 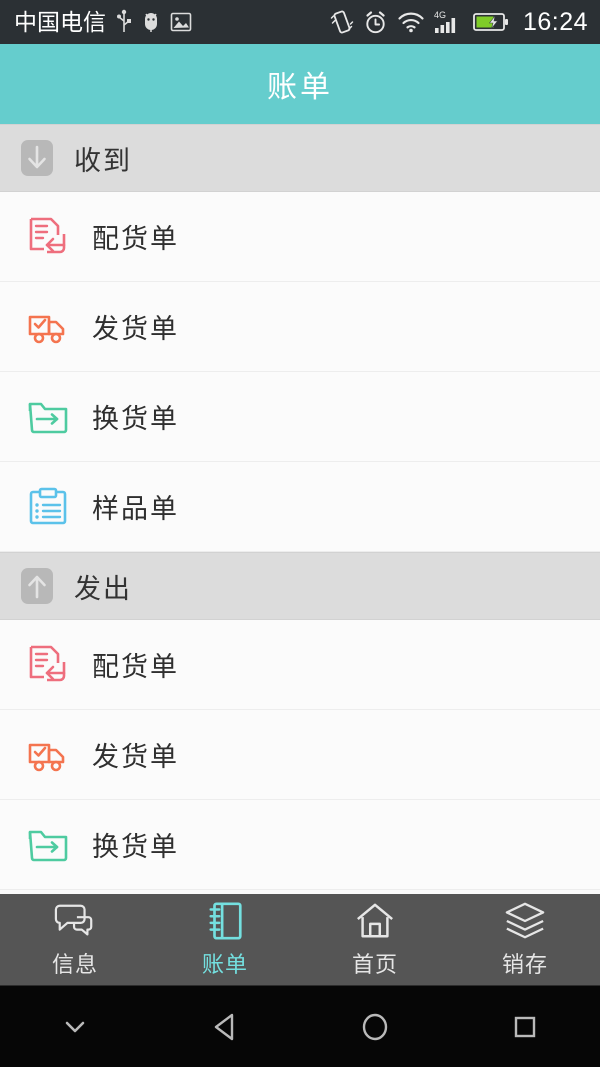 I want to click on recents-square-icon, so click(x=525, y=1026).